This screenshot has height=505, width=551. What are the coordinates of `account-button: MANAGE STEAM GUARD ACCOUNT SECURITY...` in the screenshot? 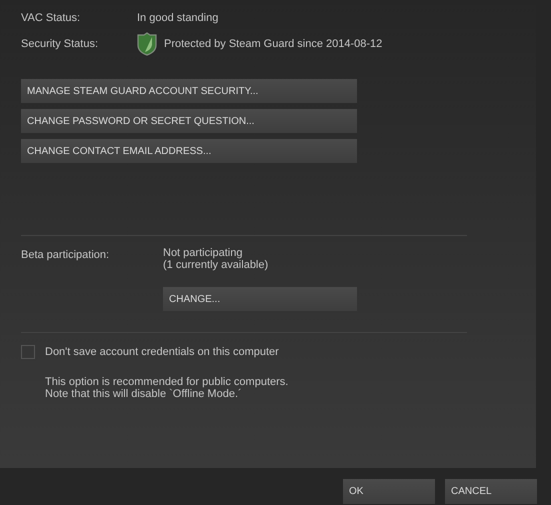 It's located at (189, 91).